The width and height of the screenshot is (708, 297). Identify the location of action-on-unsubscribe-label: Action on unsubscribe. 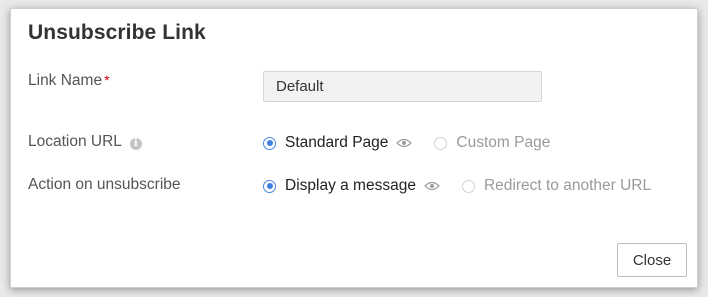
(104, 184).